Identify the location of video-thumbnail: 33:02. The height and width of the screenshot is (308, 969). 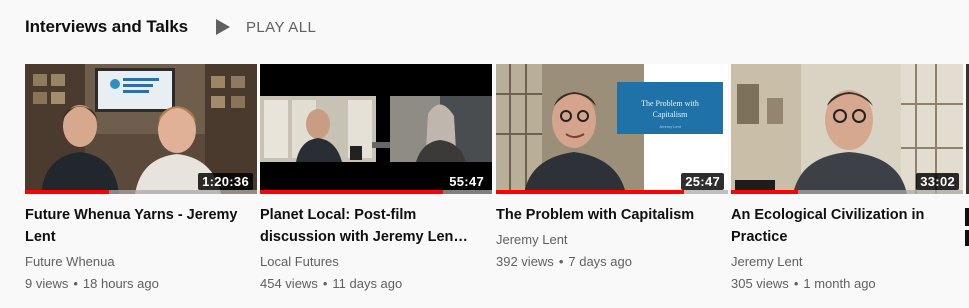
(847, 129).